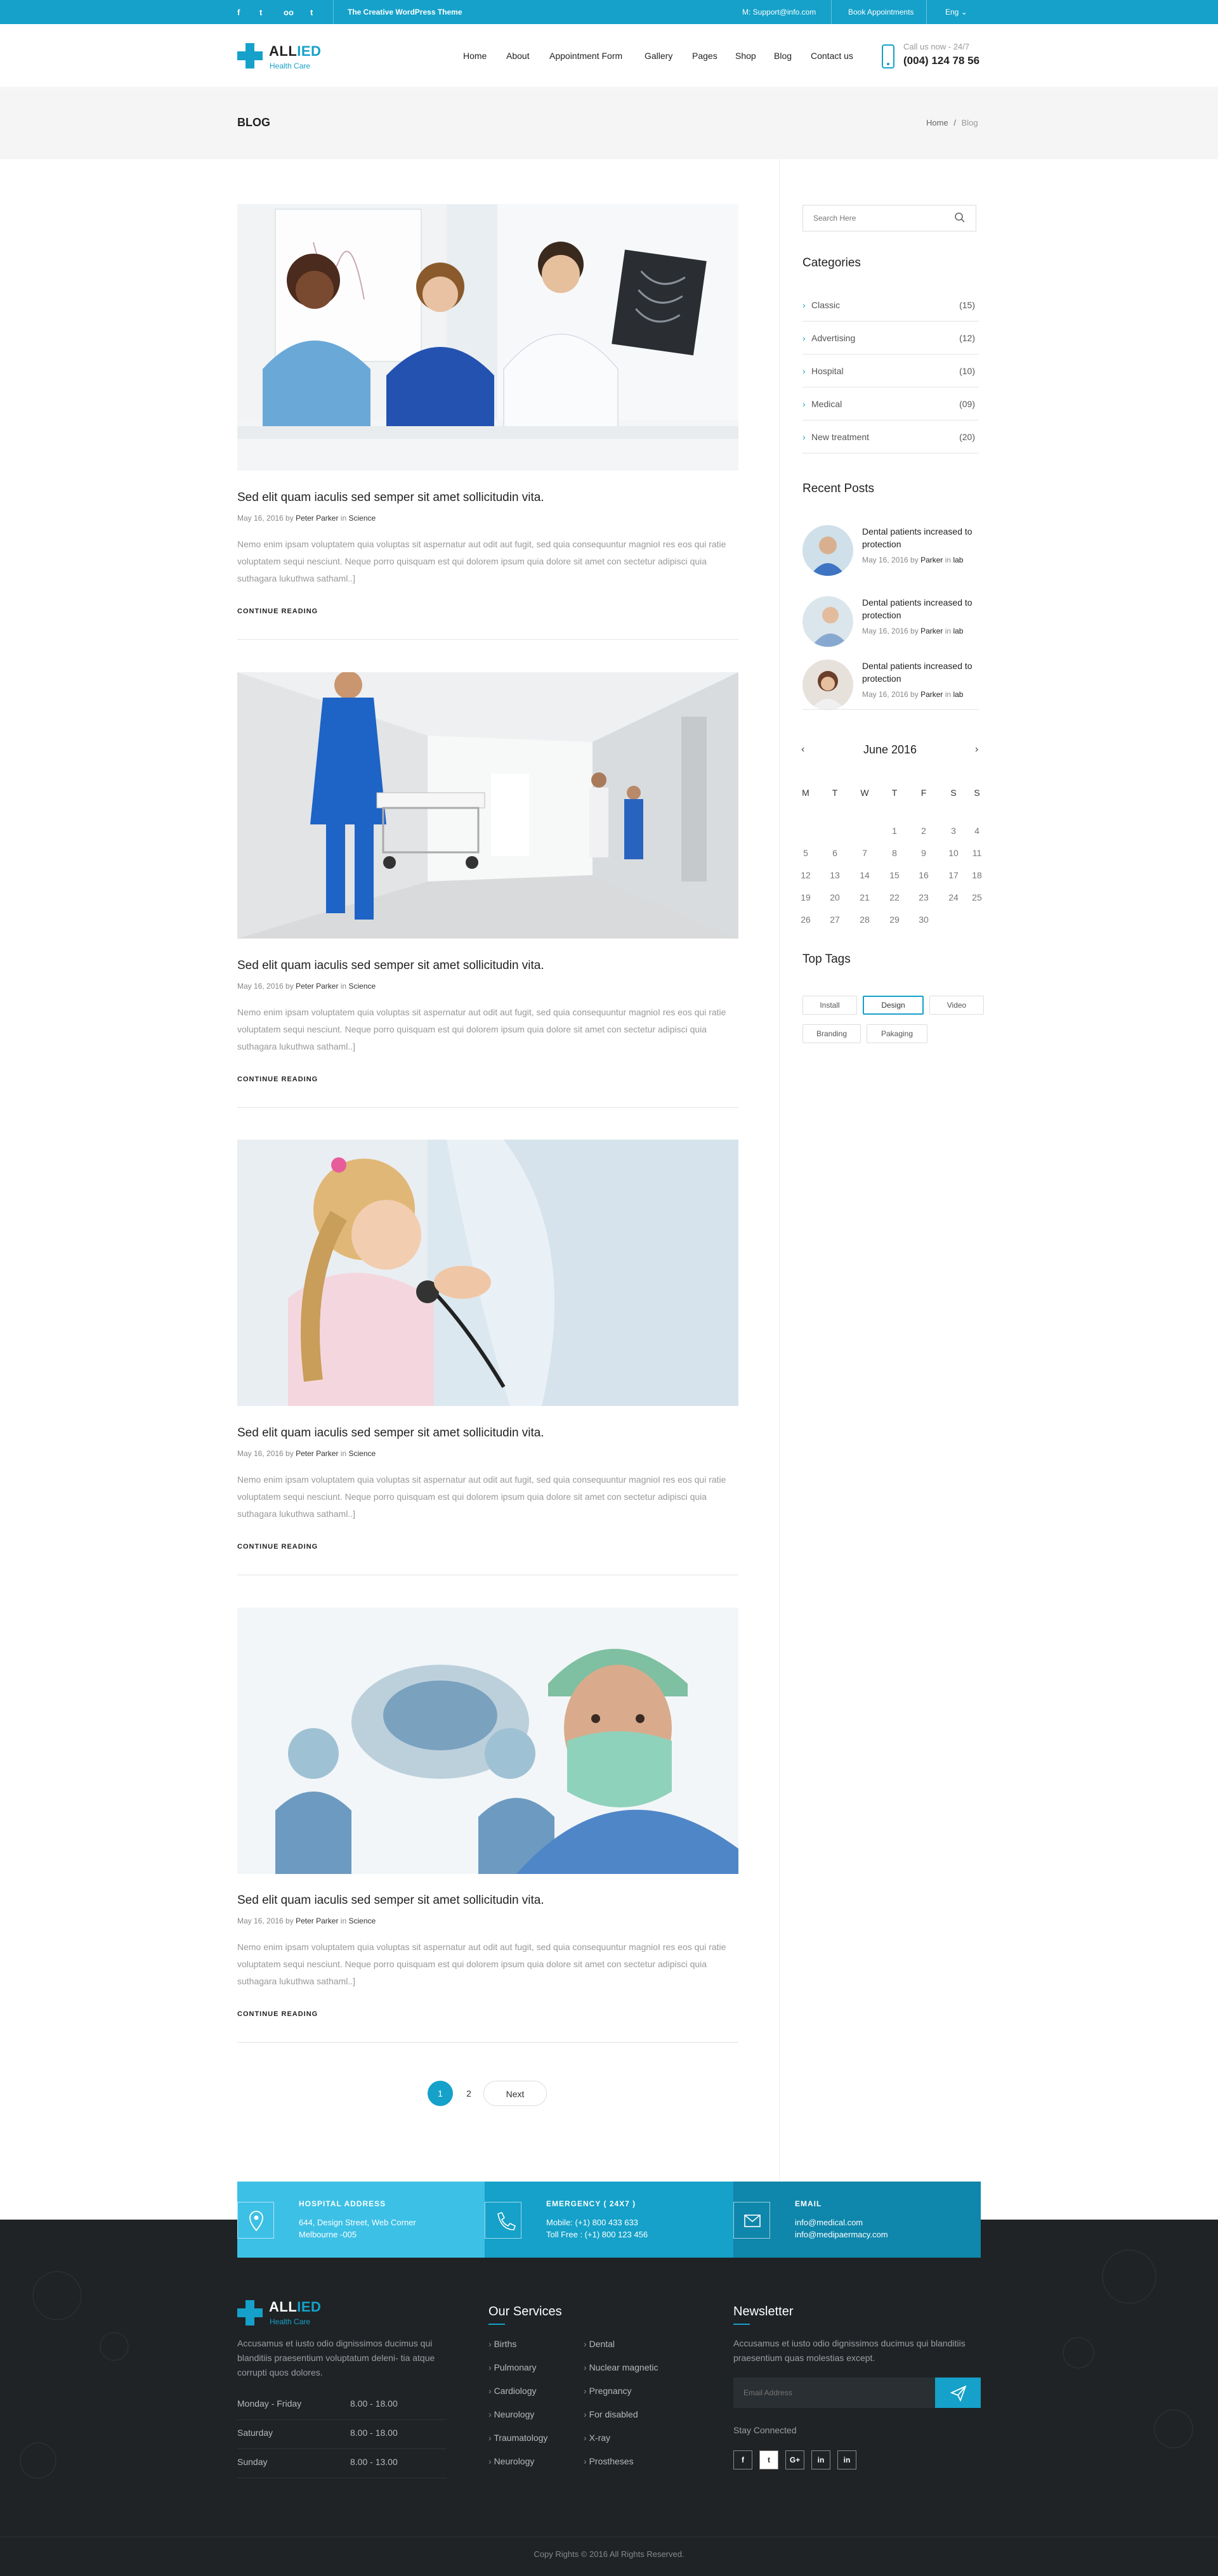  What do you see at coordinates (891, 339) in the screenshot?
I see `category-item: › Advertising (12)` at bounding box center [891, 339].